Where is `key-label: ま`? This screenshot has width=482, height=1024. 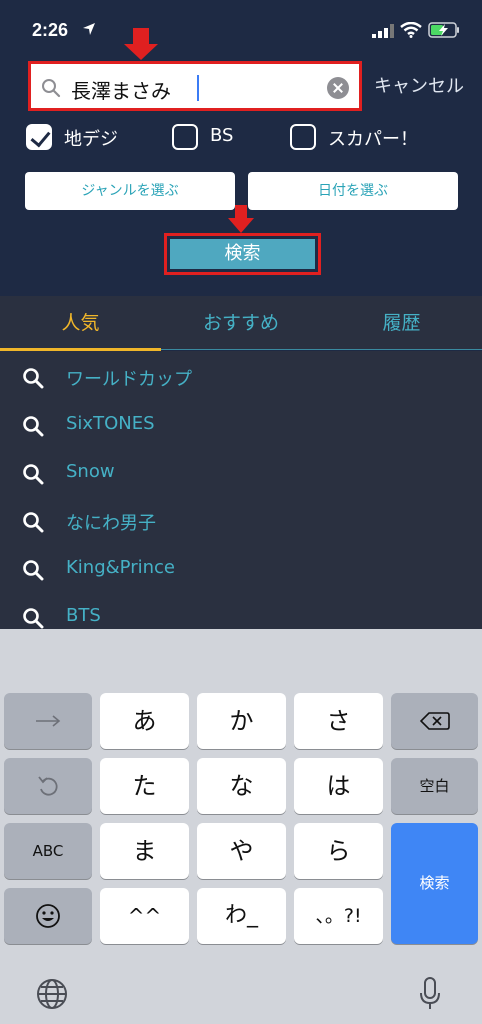
key-label: ま is located at coordinates (144, 851).